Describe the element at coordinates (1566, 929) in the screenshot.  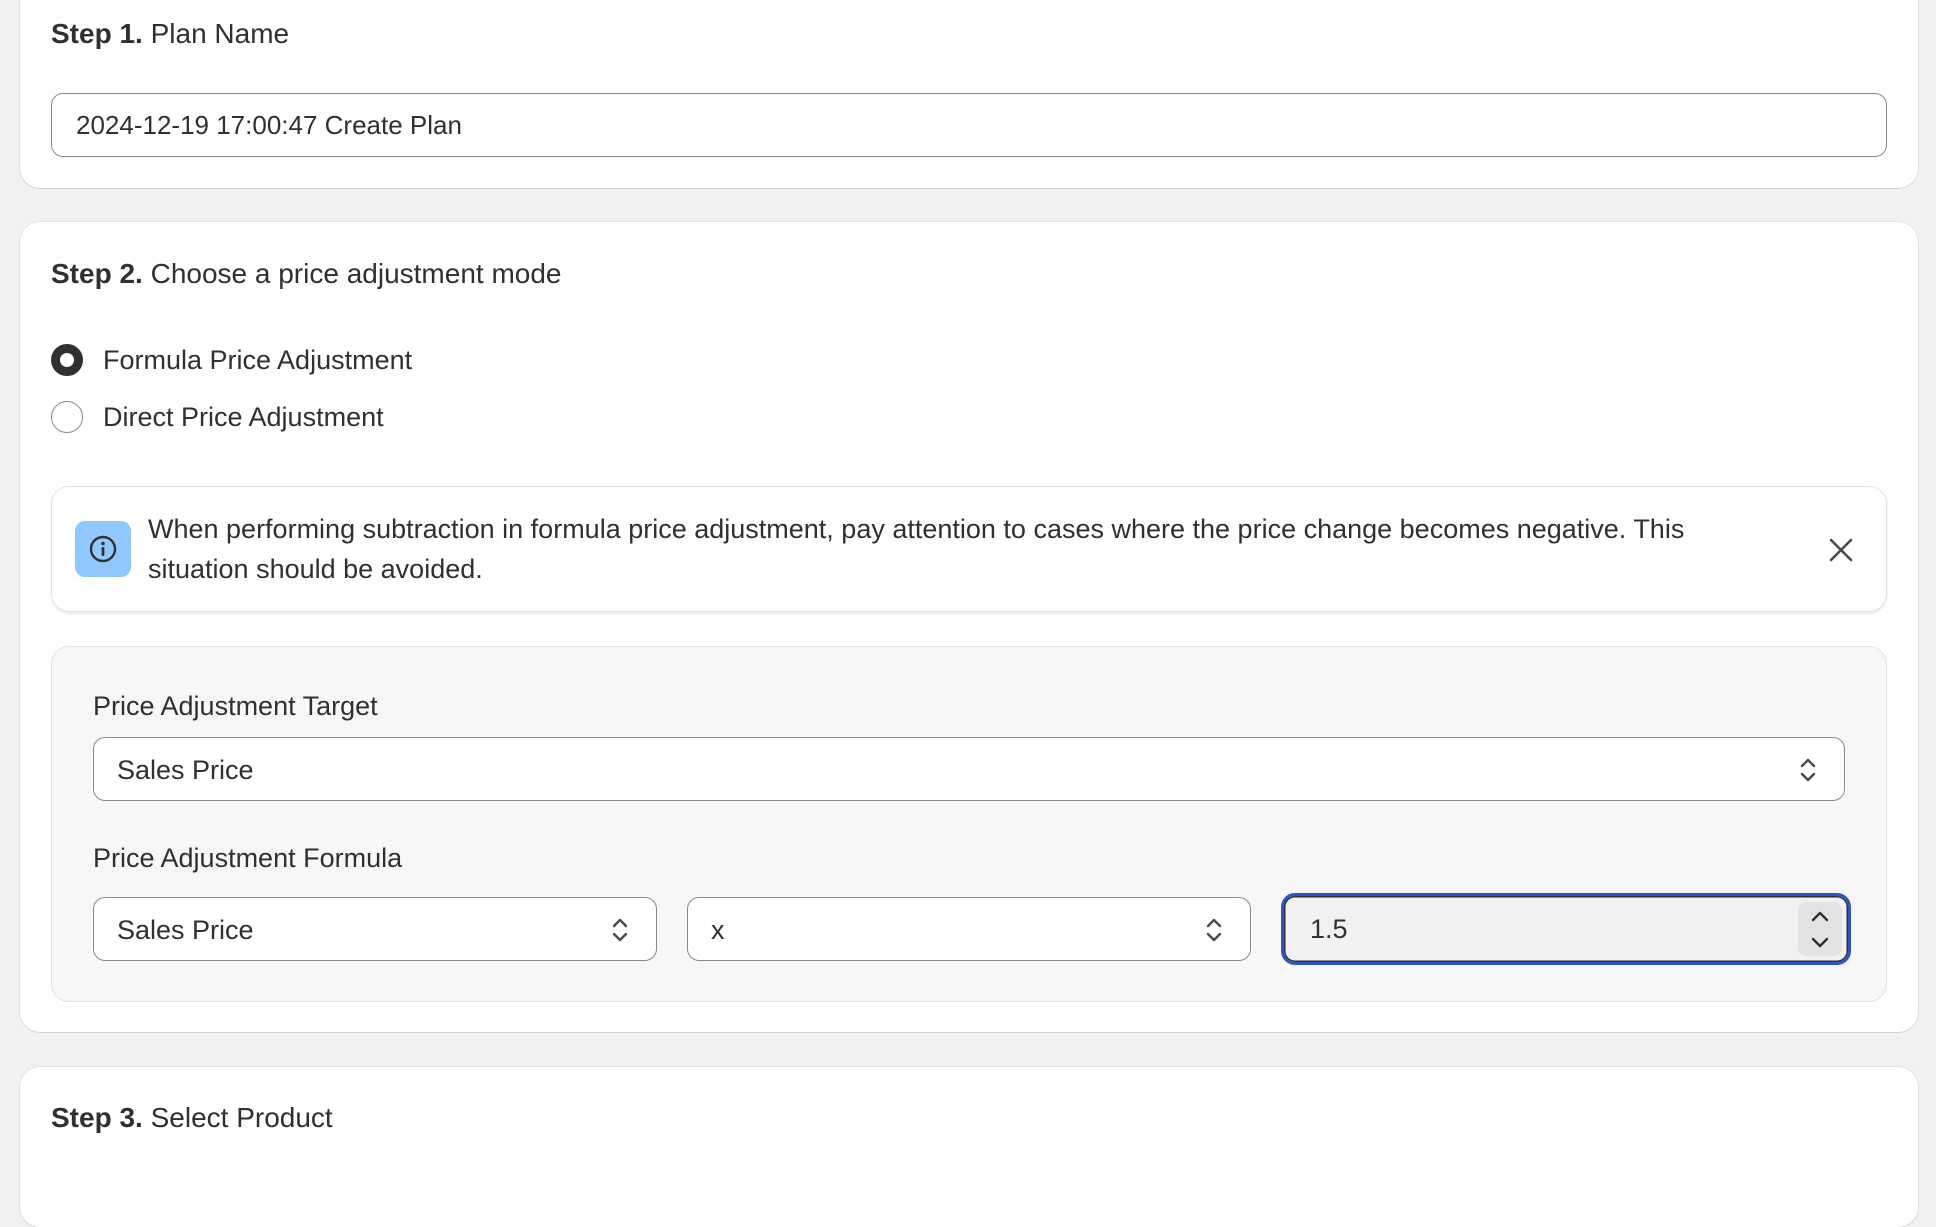
I see `formula-value-input: 1.5` at that location.